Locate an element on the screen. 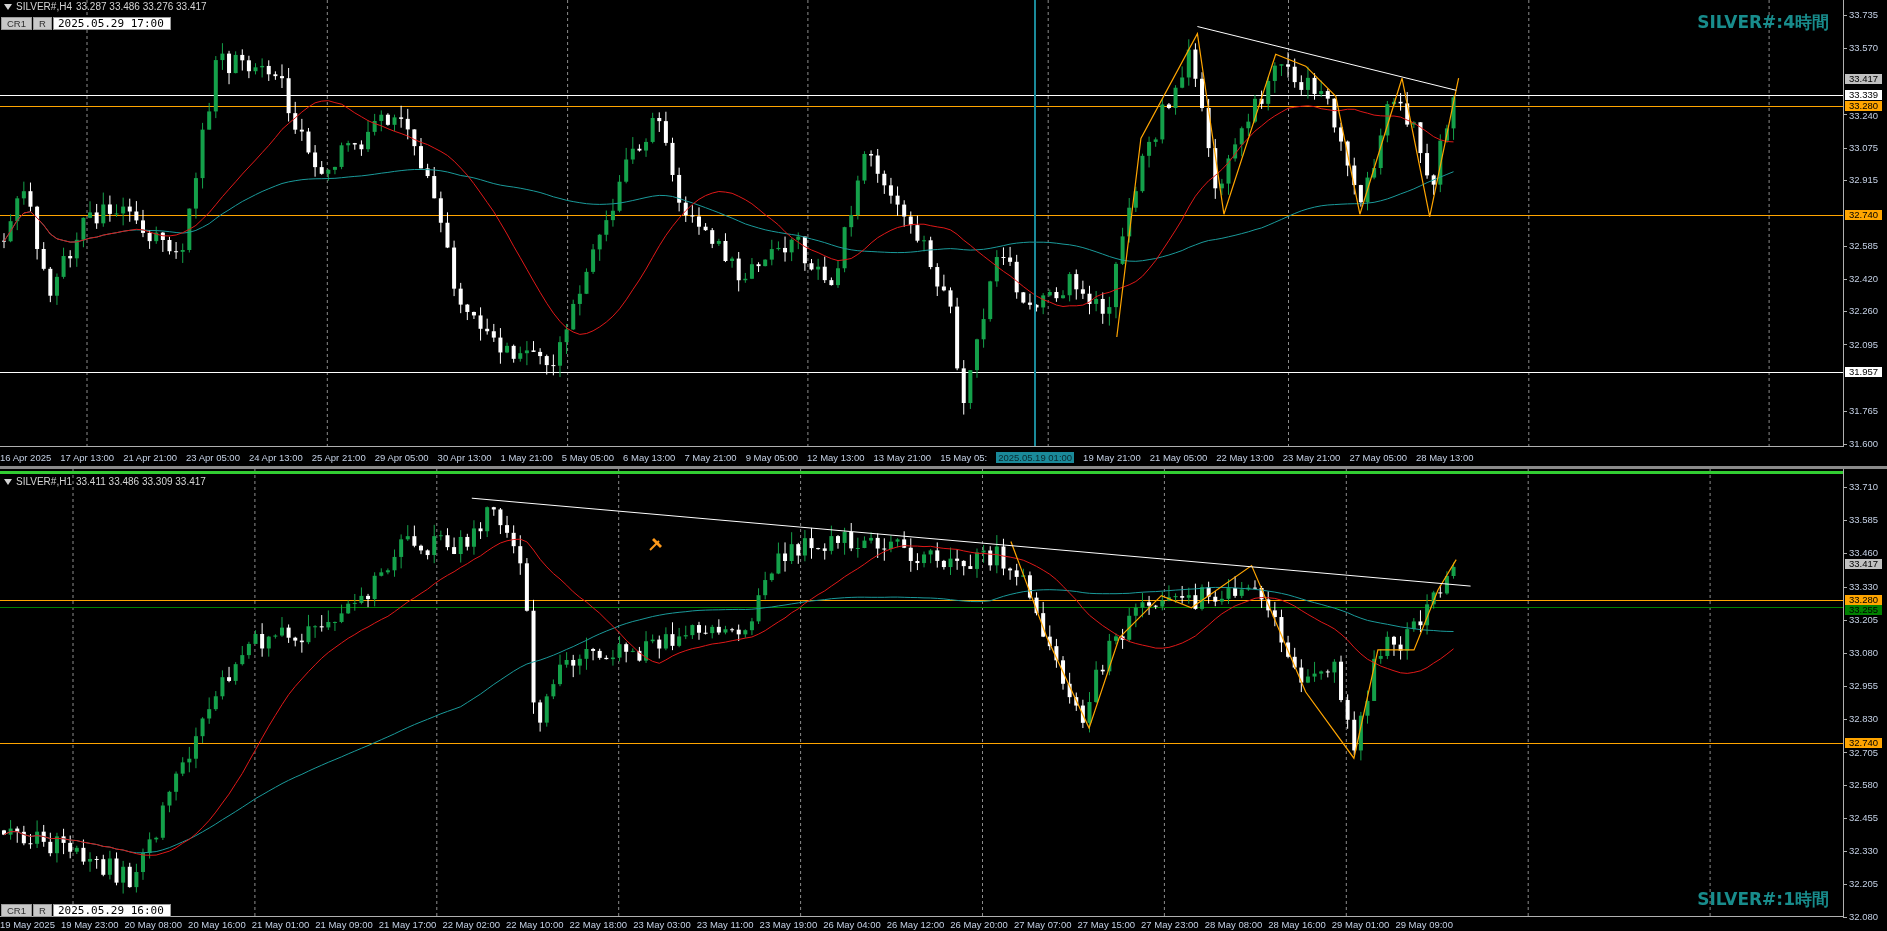  time-tick-label: 28 May 08:00 is located at coordinates (1233, 924).